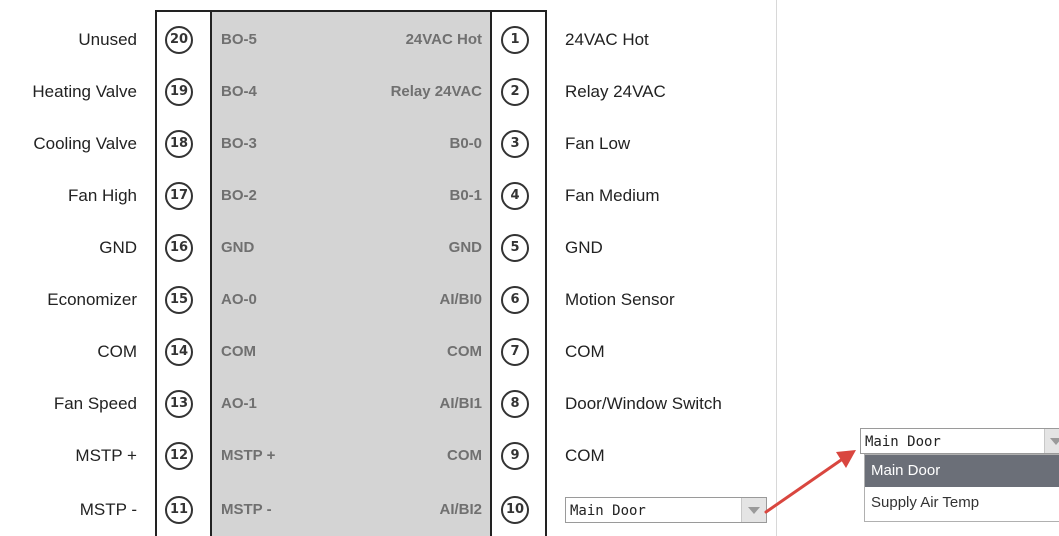 The height and width of the screenshot is (536, 1059). What do you see at coordinates (106, 455) in the screenshot?
I see `left-point-label: MSTP +` at bounding box center [106, 455].